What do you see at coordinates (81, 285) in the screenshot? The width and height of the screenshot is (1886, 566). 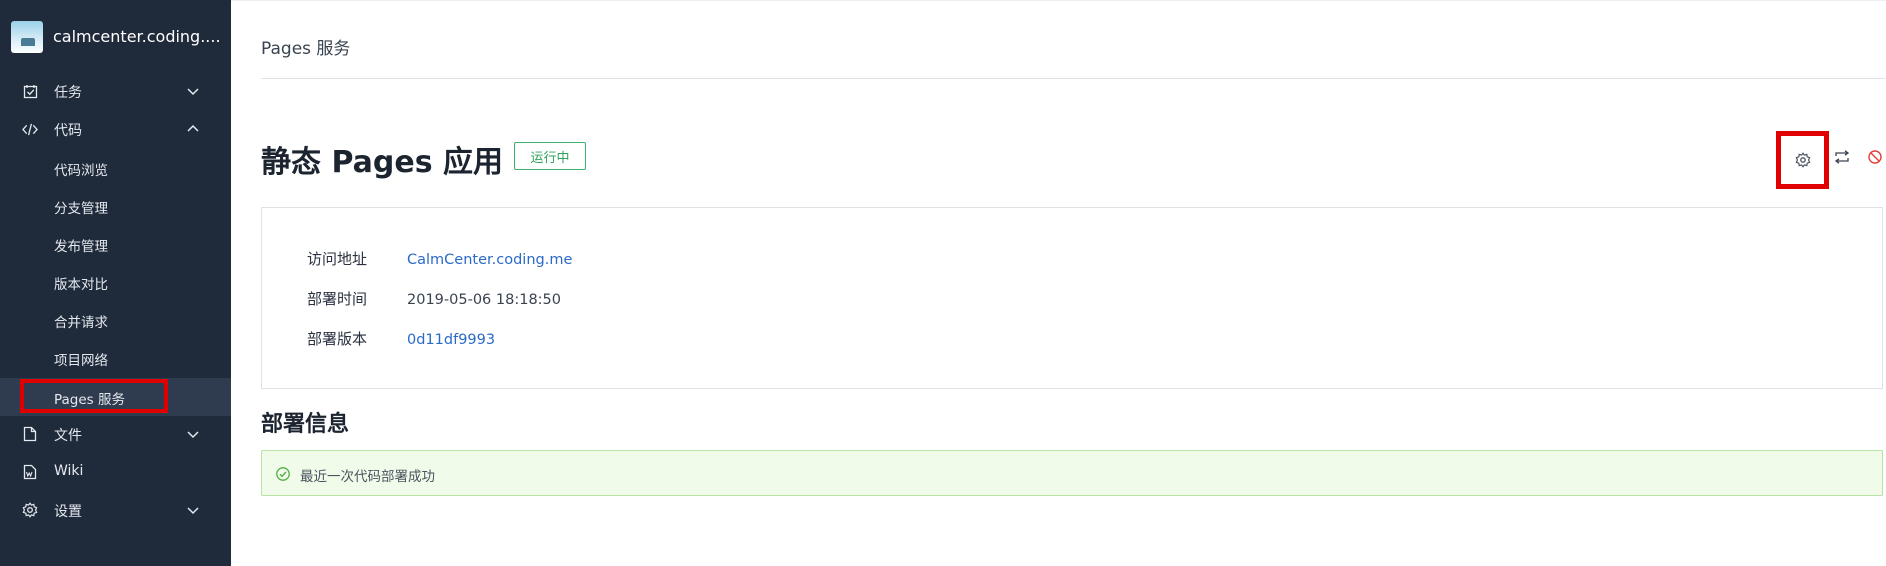 I see `sidebar-subitem-label: 版本对比` at bounding box center [81, 285].